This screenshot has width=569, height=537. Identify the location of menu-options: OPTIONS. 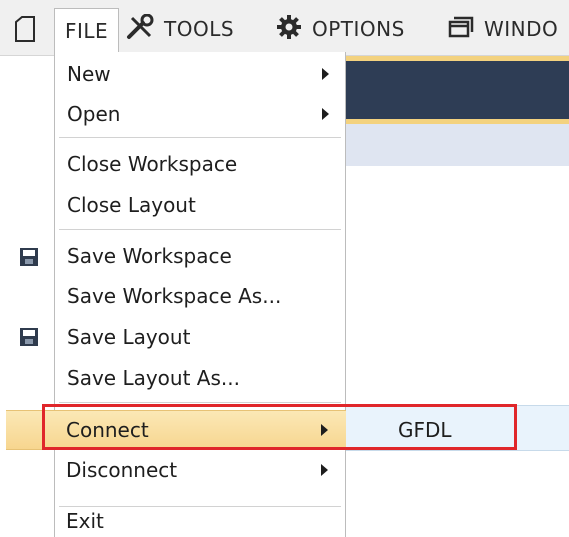
(340, 29).